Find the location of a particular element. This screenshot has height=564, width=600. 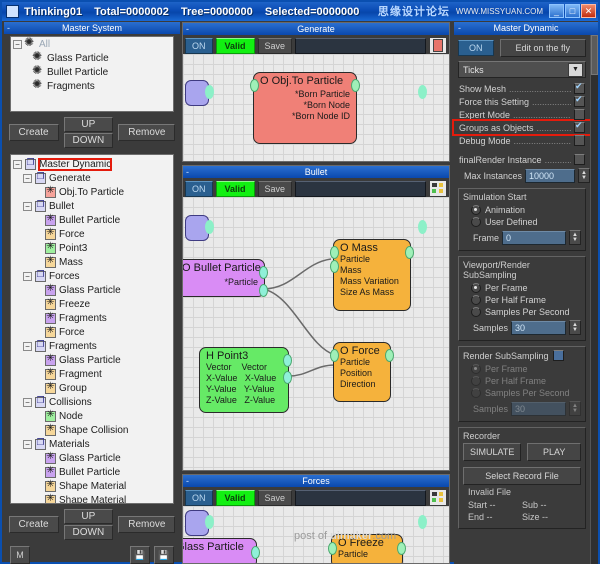

forces-name-input is located at coordinates (360, 497).